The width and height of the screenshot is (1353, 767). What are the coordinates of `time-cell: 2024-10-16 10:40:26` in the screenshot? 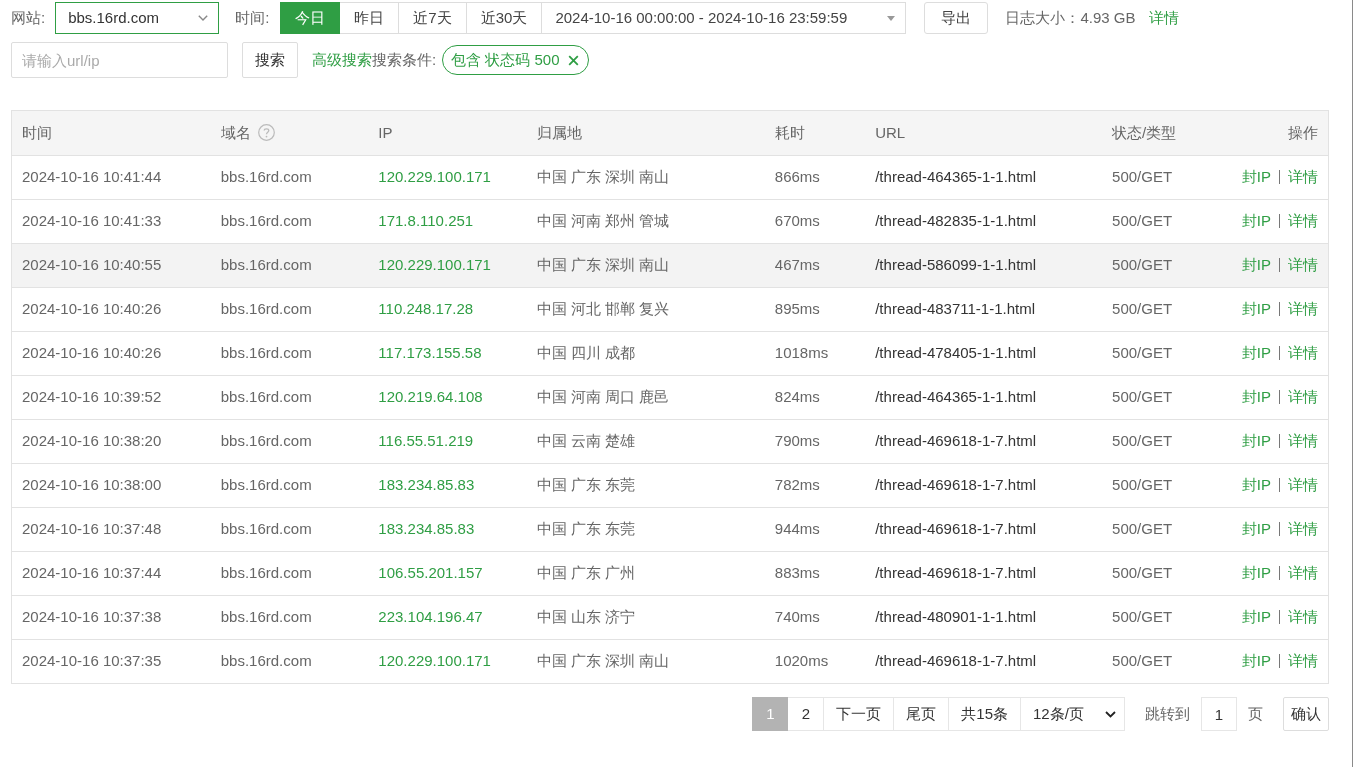 It's located at (92, 308).